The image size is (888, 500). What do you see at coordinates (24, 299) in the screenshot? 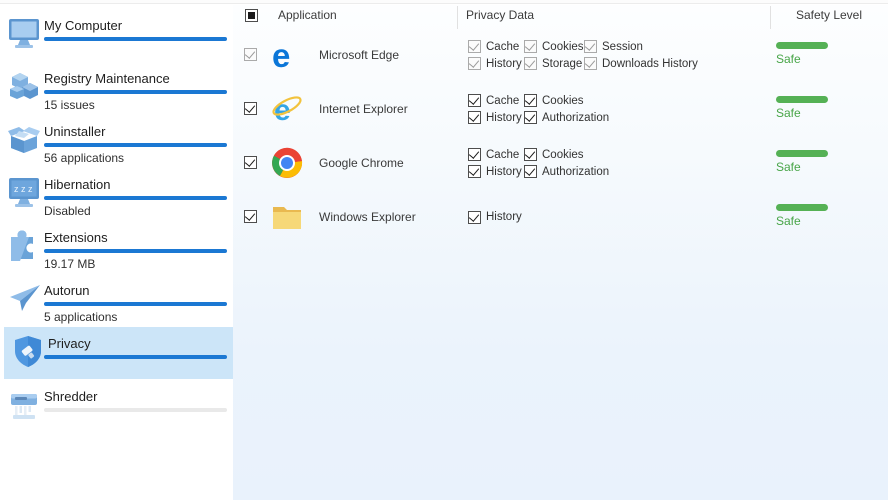
I see `autorun-icon` at bounding box center [24, 299].